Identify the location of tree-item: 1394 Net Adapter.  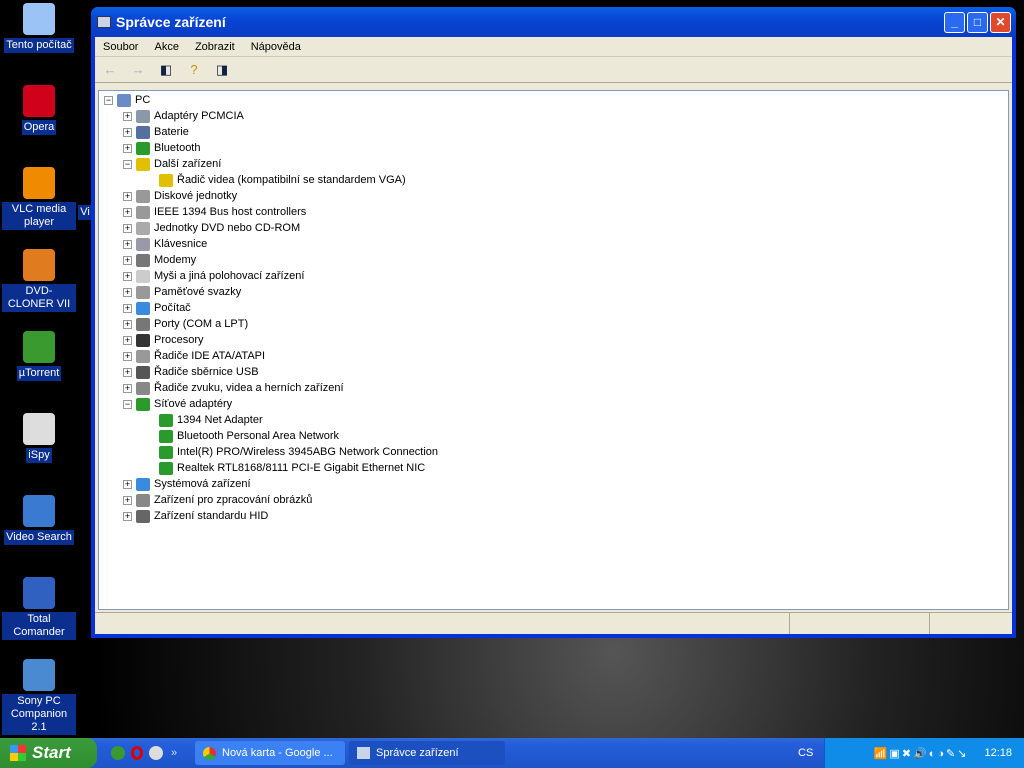
(211, 420).